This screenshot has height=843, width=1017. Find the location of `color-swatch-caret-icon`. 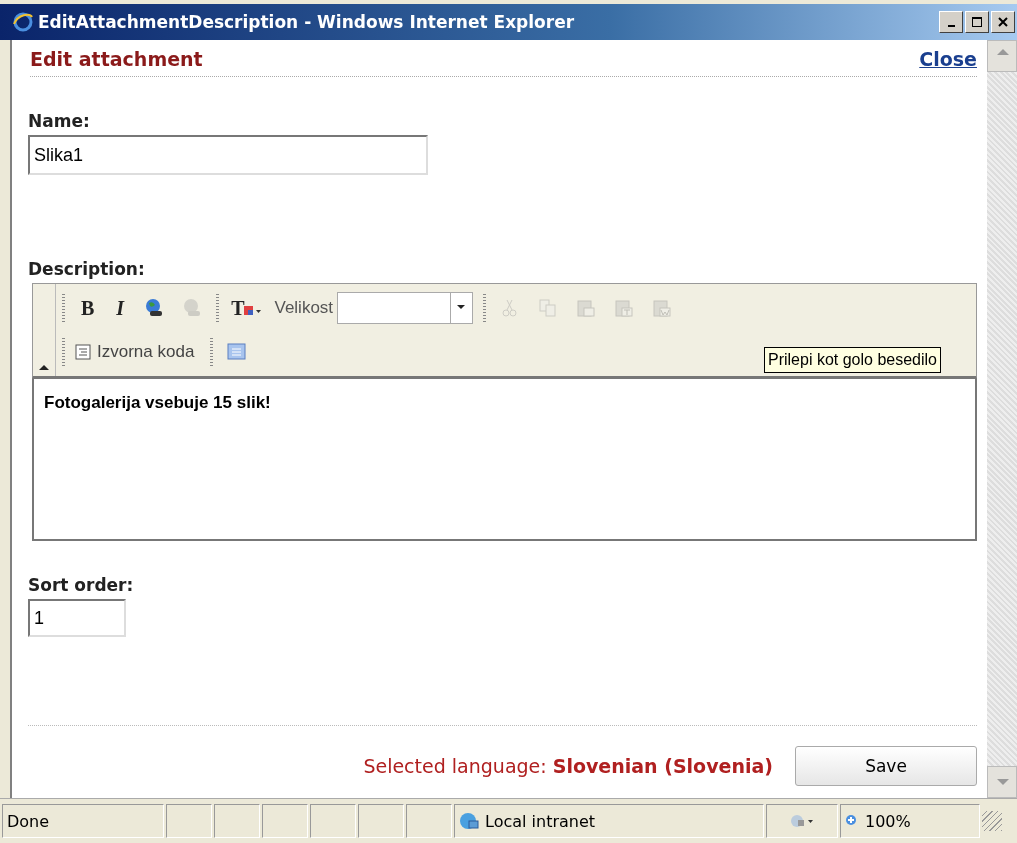

color-swatch-caret-icon is located at coordinates (253, 311).